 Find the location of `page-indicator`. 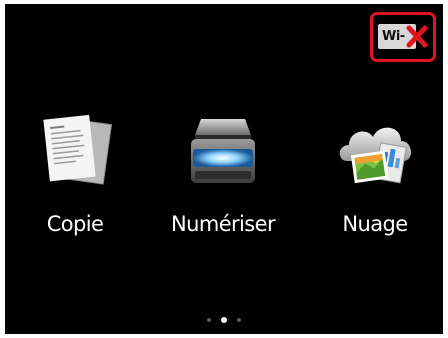

page-indicator is located at coordinates (224, 321).